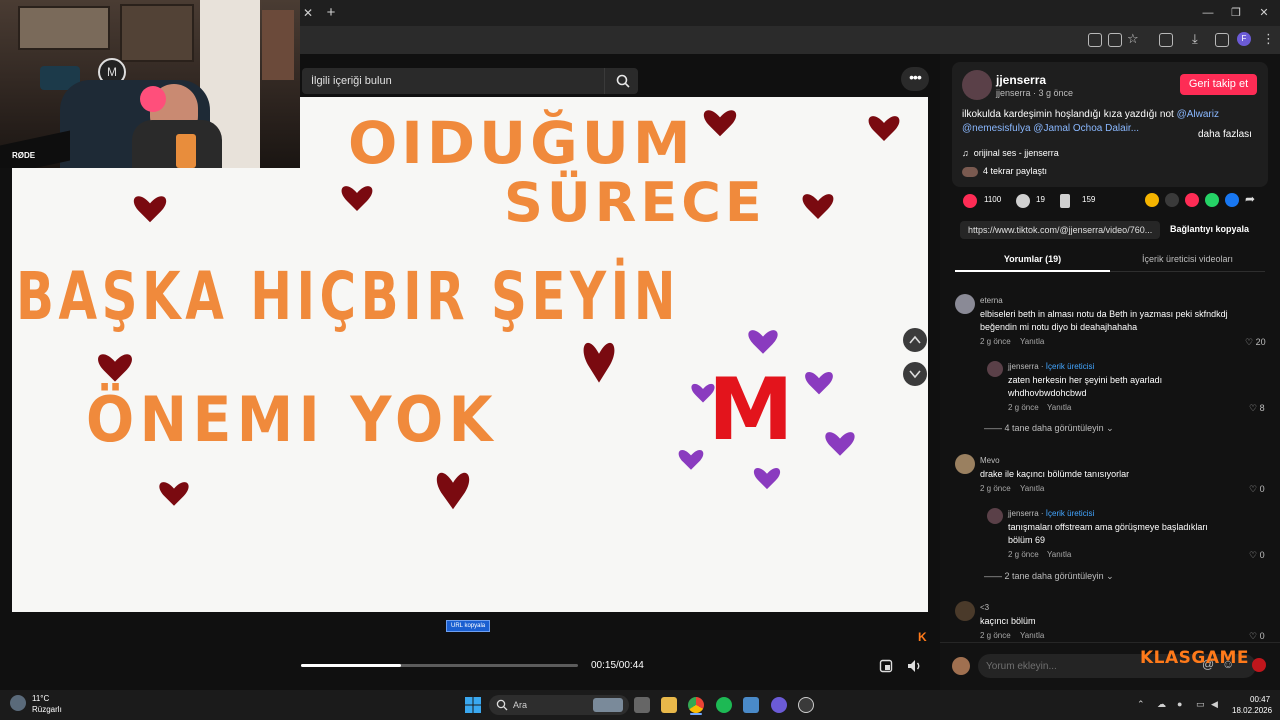 The height and width of the screenshot is (720, 1280). What do you see at coordinates (990, 460) in the screenshot?
I see `comment-username: Mevo` at bounding box center [990, 460].